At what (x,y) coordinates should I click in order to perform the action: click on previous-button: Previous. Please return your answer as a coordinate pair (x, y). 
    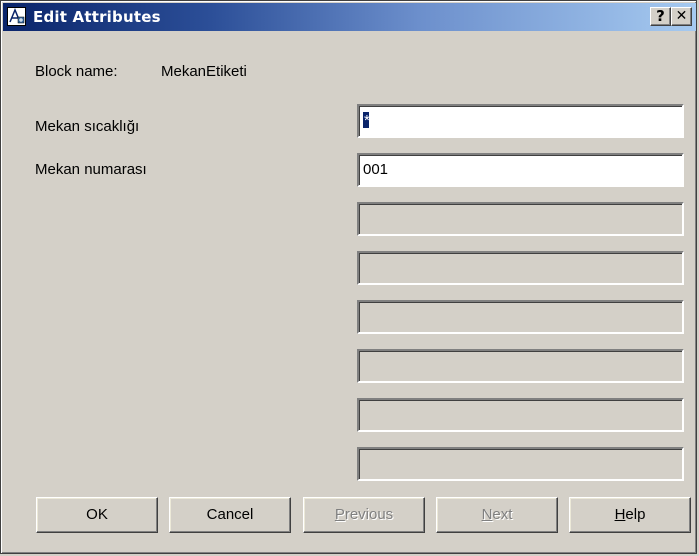
    Looking at the image, I should click on (364, 515).